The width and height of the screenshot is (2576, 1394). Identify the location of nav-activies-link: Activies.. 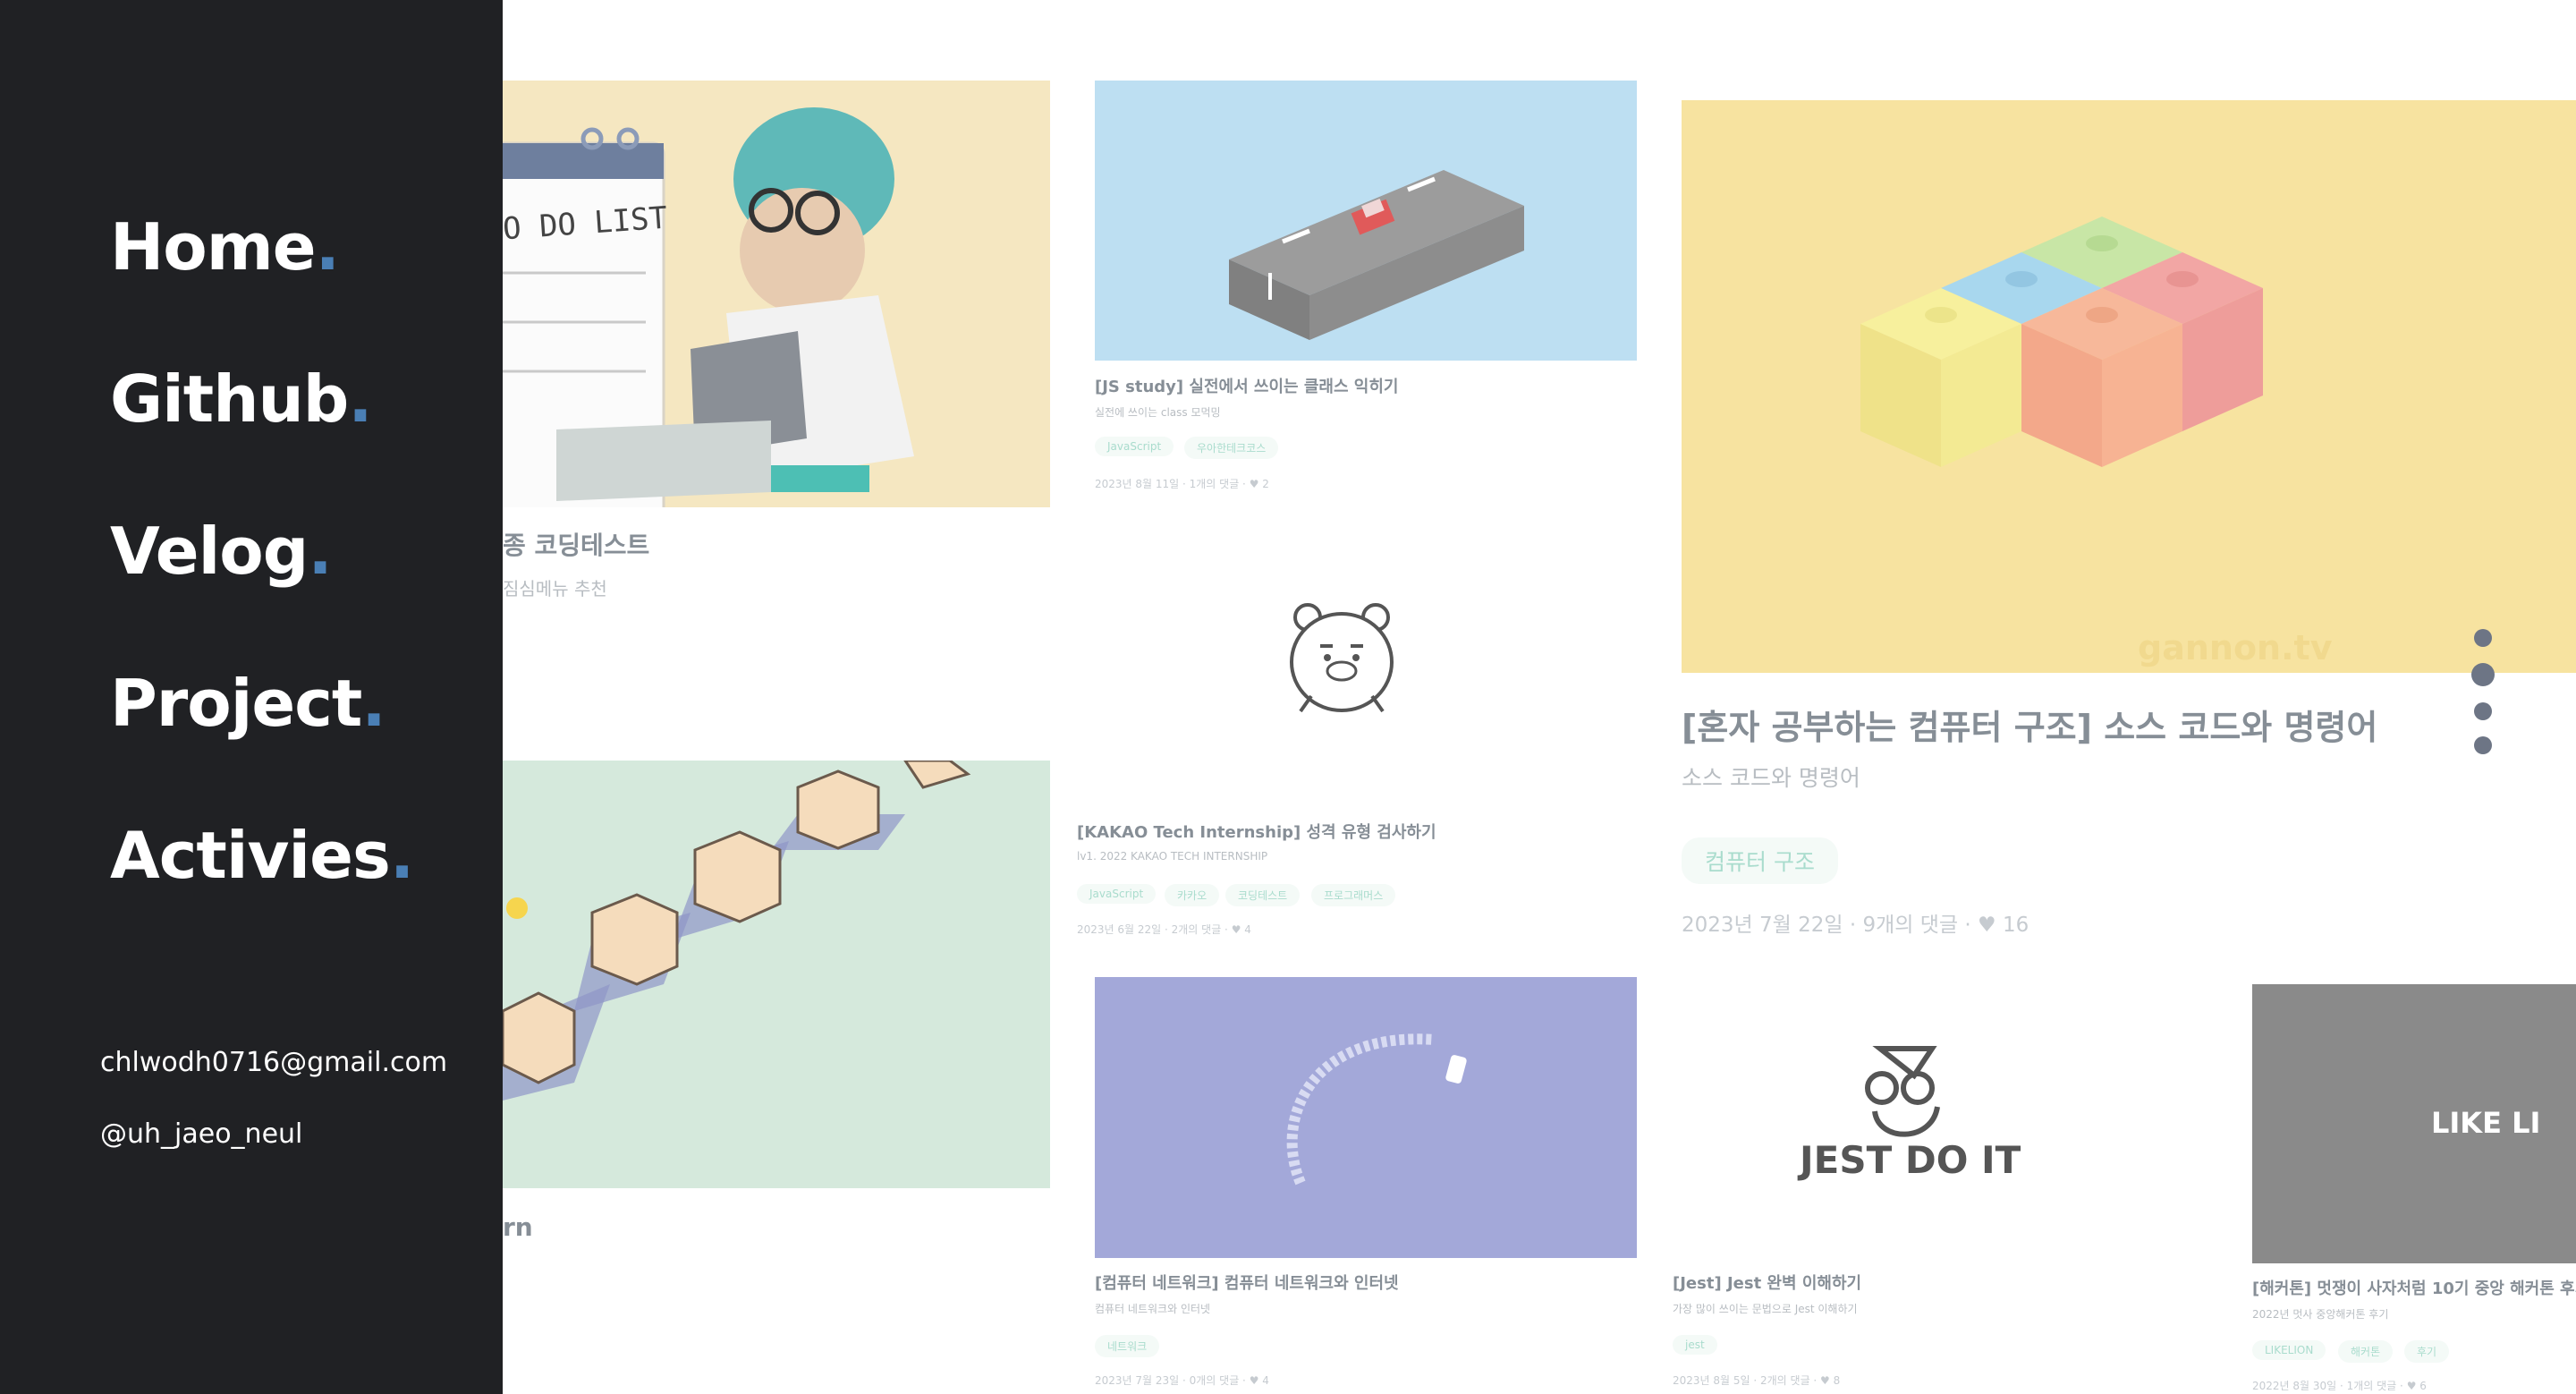
(262, 899).